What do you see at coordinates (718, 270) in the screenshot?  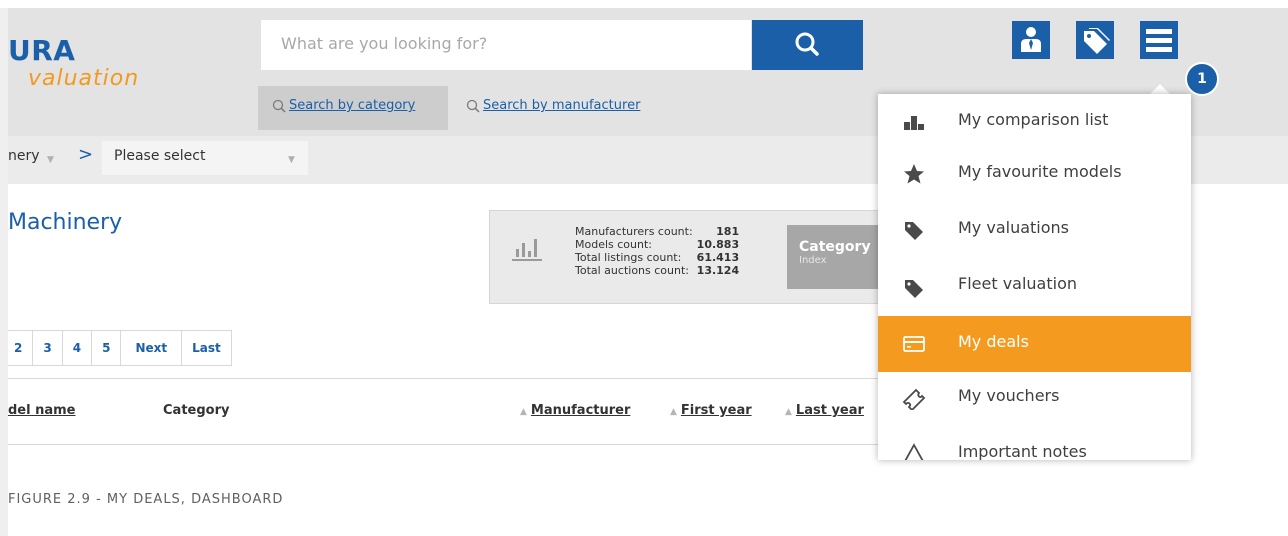 I see `stat-value: 13.124` at bounding box center [718, 270].